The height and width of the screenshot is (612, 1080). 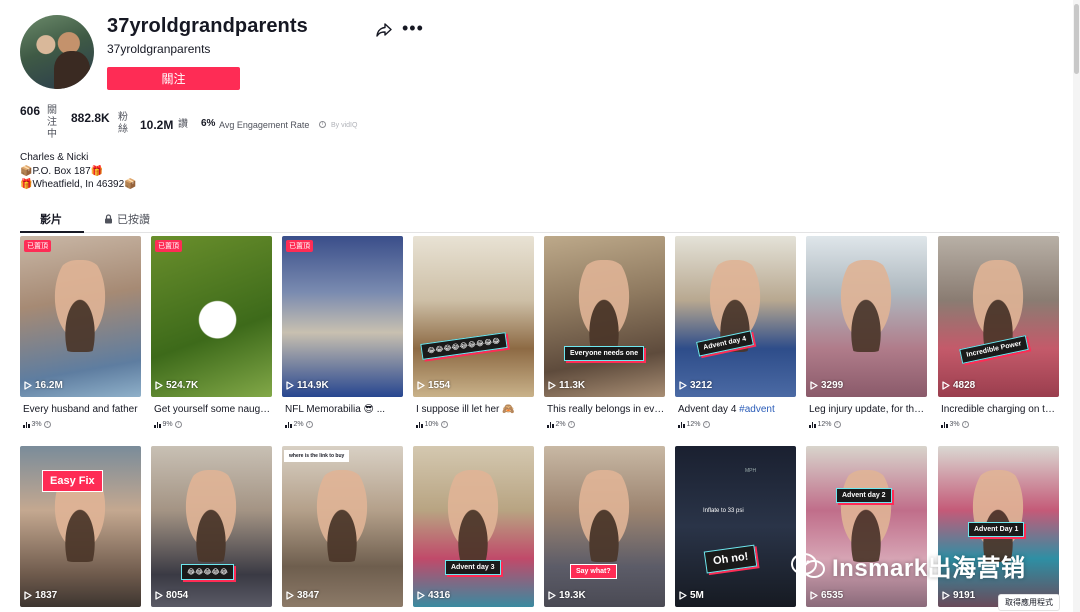 What do you see at coordinates (566, 385) in the screenshot?
I see `view-count: 11.3K` at bounding box center [566, 385].